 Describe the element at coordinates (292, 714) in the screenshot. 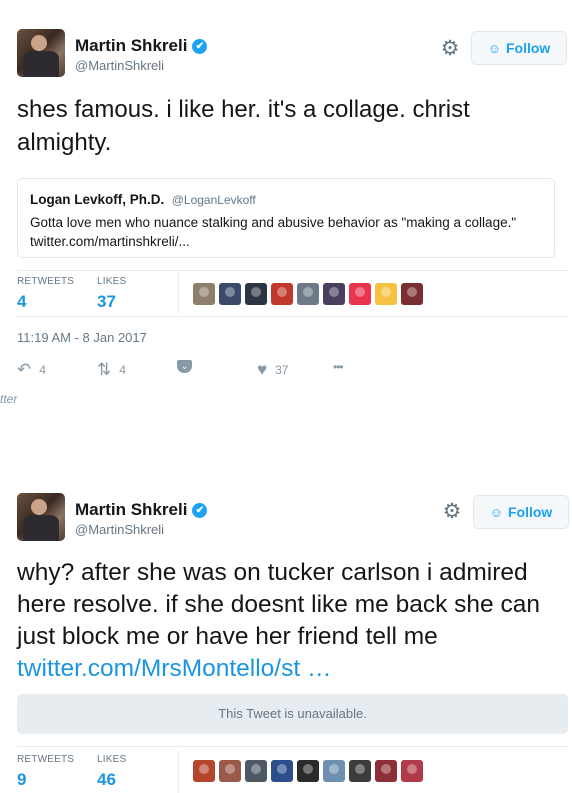

I see `unavailable-tweet-notice: This Tweet is unavailable.` at that location.